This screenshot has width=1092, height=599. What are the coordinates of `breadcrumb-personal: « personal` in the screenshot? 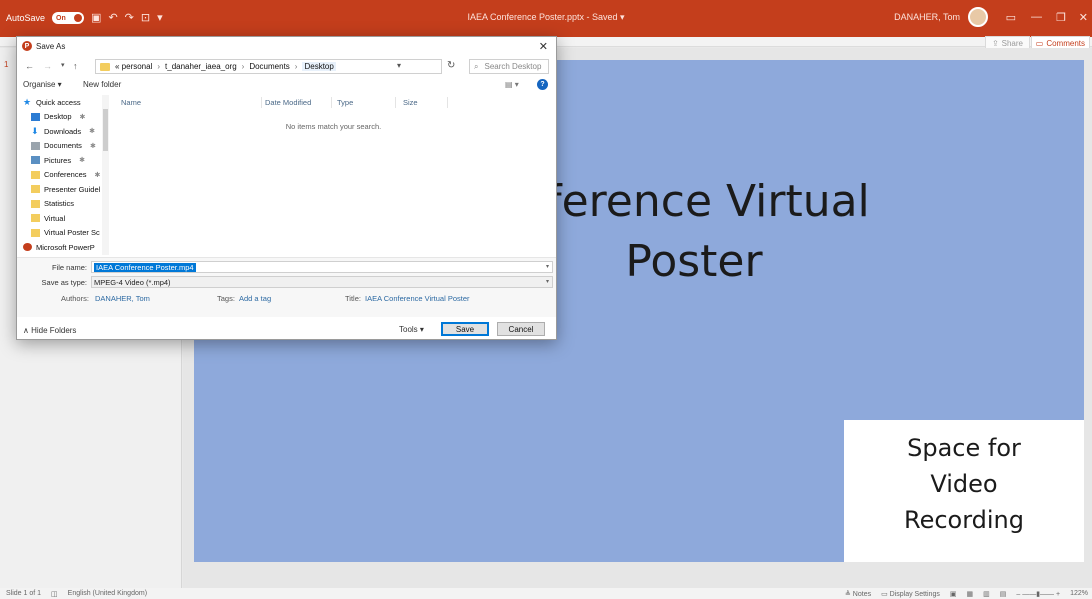 It's located at (133, 66).